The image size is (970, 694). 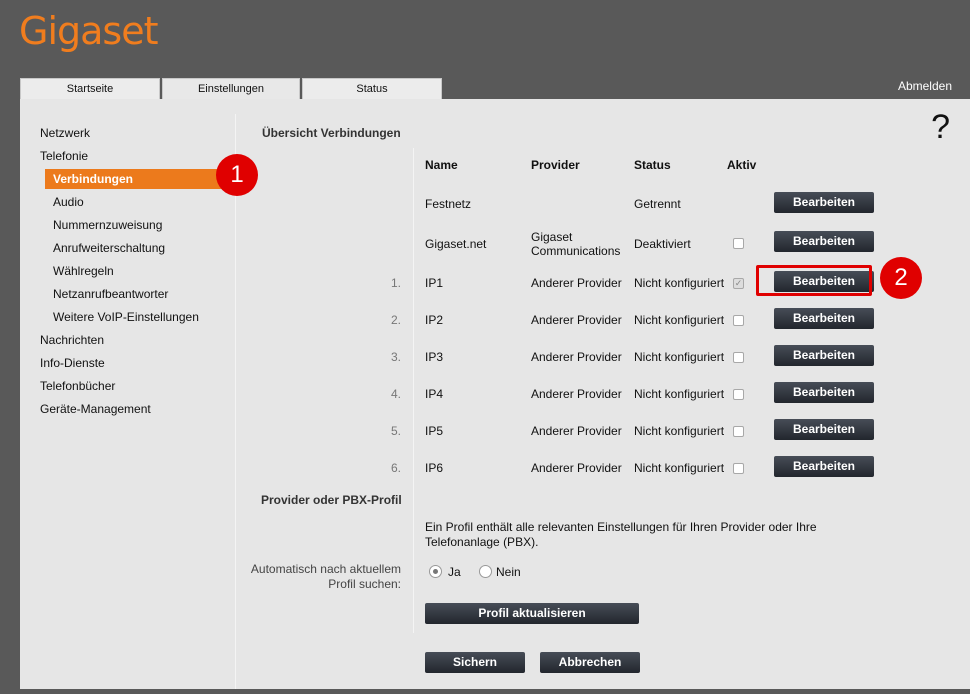 What do you see at coordinates (738, 357) in the screenshot?
I see `active-checkbox-ip3` at bounding box center [738, 357].